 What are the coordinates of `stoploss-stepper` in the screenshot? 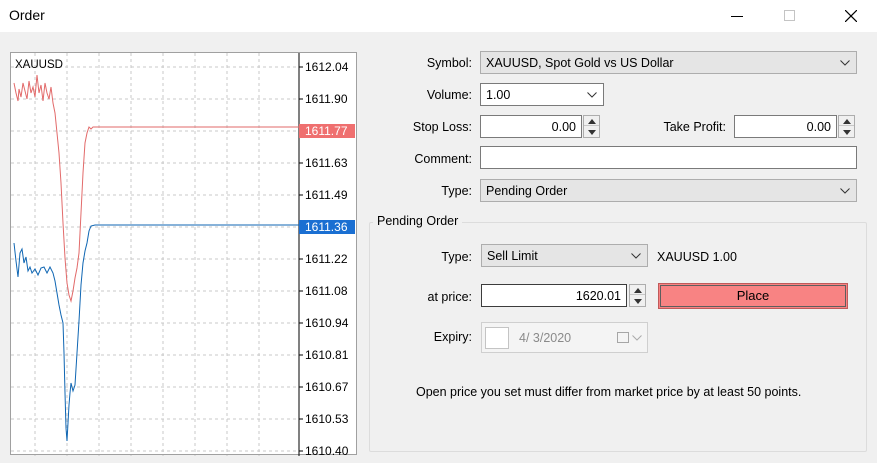 It's located at (591, 126).